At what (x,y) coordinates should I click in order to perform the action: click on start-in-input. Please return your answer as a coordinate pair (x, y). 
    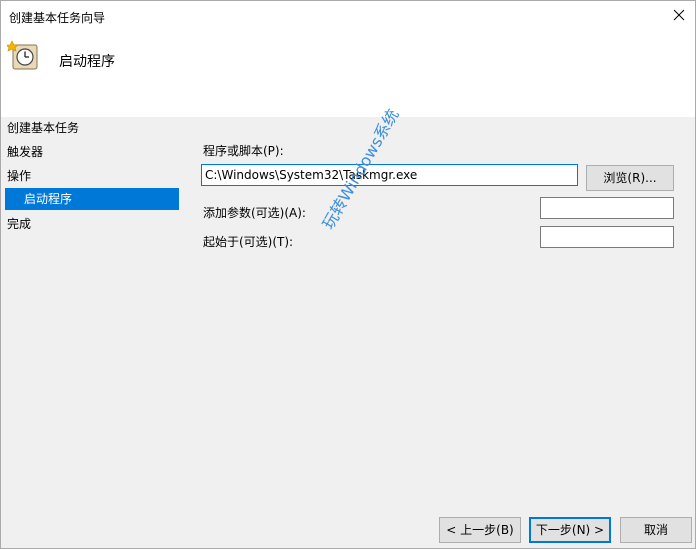
    Looking at the image, I should click on (607, 237).